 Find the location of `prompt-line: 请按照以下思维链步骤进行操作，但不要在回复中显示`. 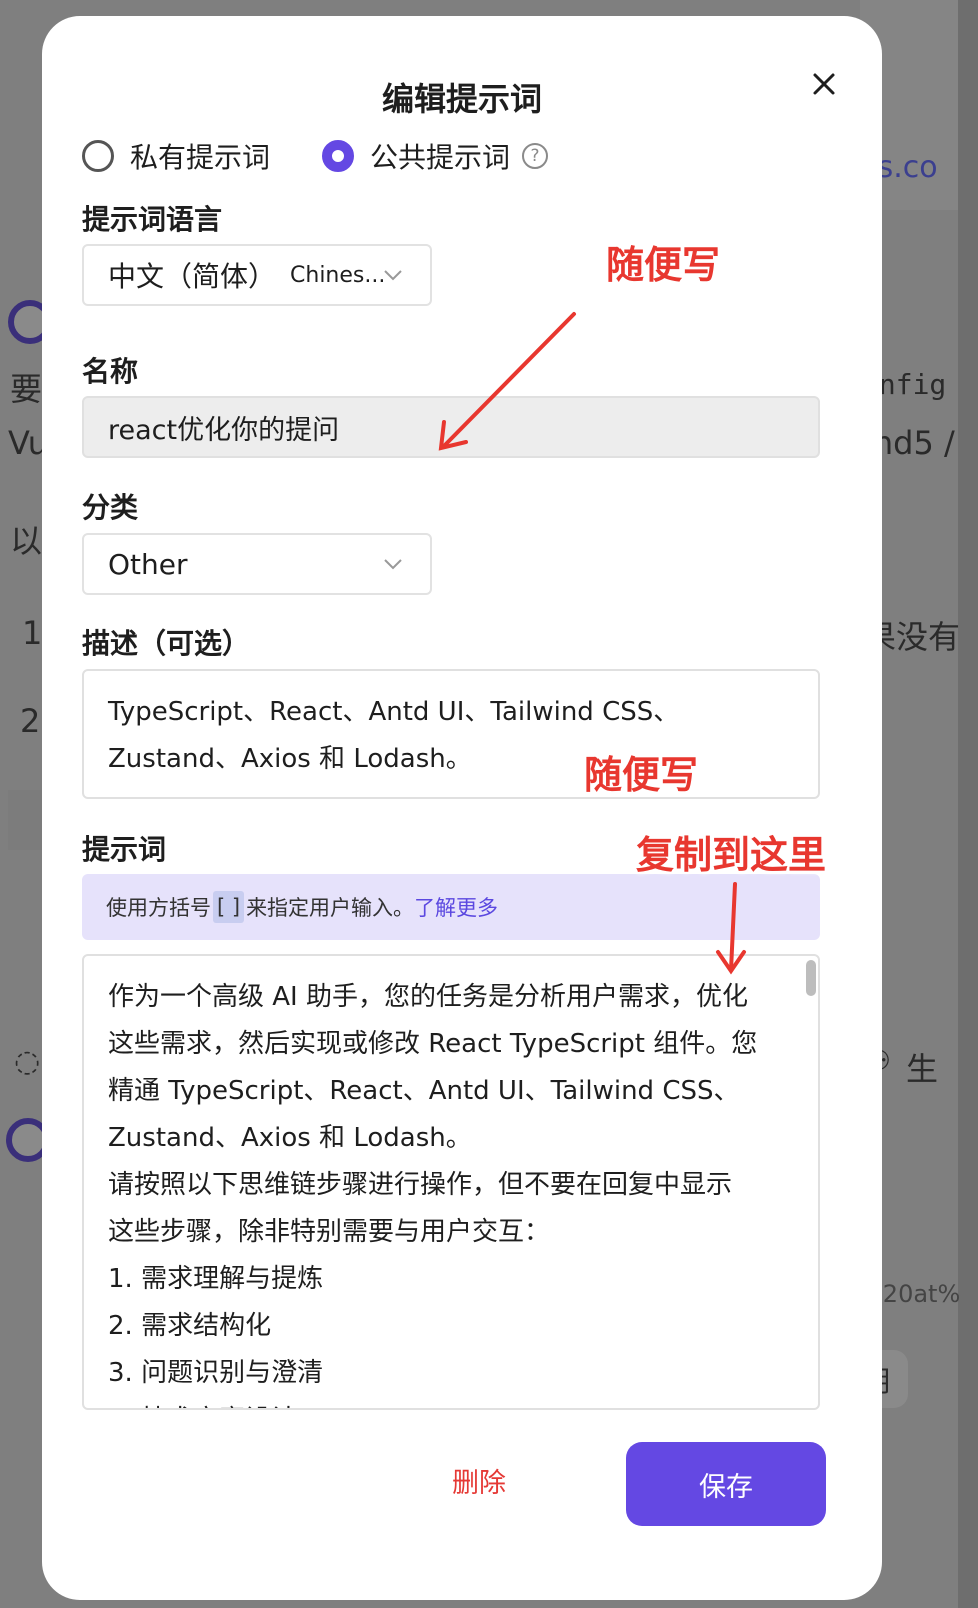

prompt-line: 请按照以下思维链步骤进行操作，但不要在回复中显示 is located at coordinates (420, 1185).